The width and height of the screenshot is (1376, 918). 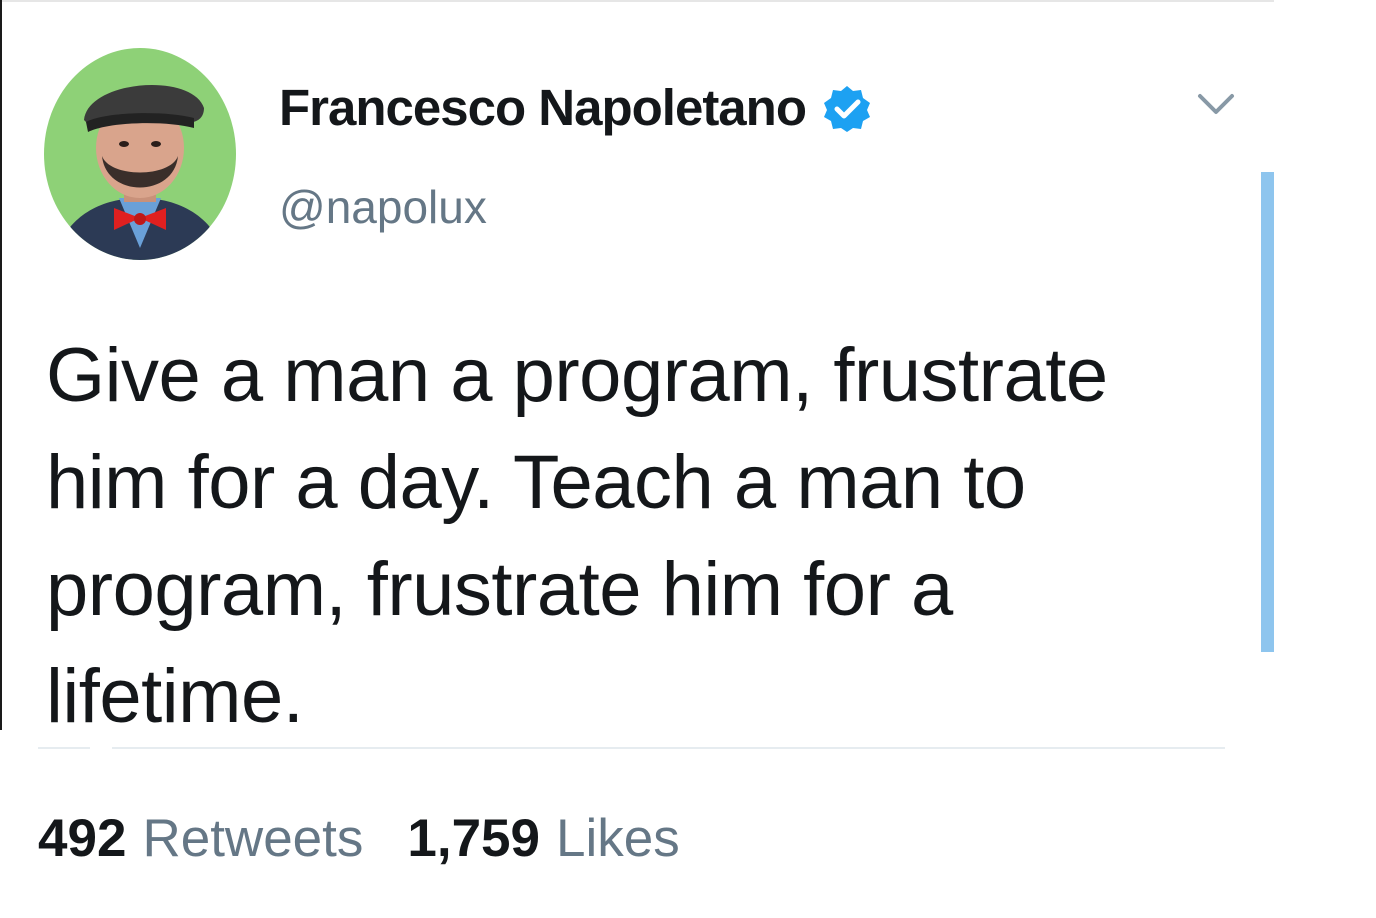 What do you see at coordinates (82, 838) in the screenshot?
I see `retweets-count: 492` at bounding box center [82, 838].